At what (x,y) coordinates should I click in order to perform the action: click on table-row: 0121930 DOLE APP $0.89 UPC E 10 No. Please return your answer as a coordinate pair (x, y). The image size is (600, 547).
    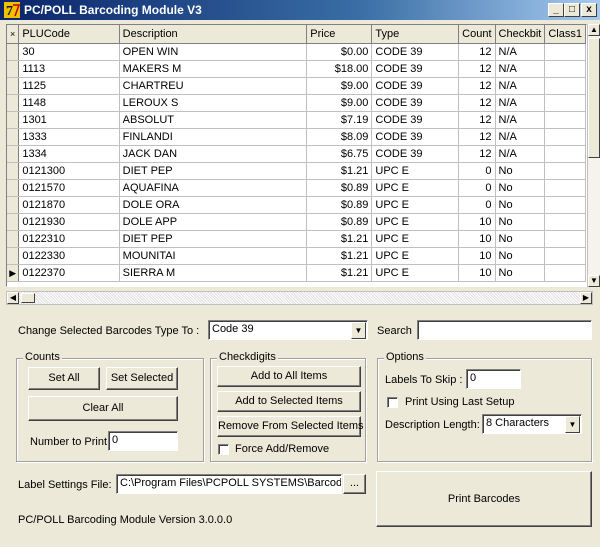
    Looking at the image, I should click on (296, 222).